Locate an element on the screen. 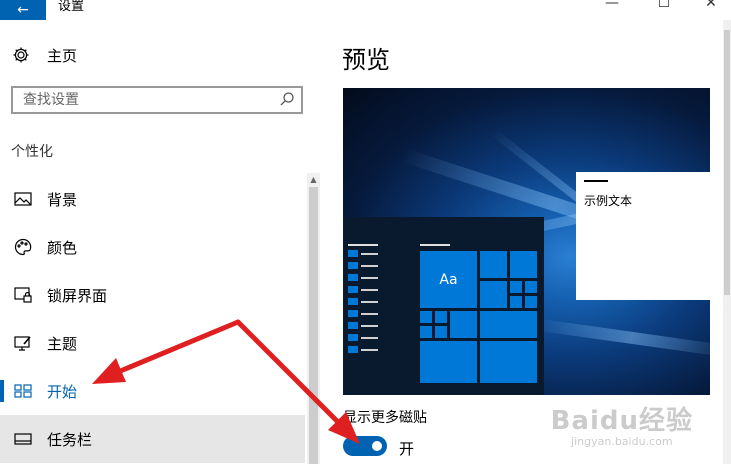  main-scroll-thumb is located at coordinates (727, 162).